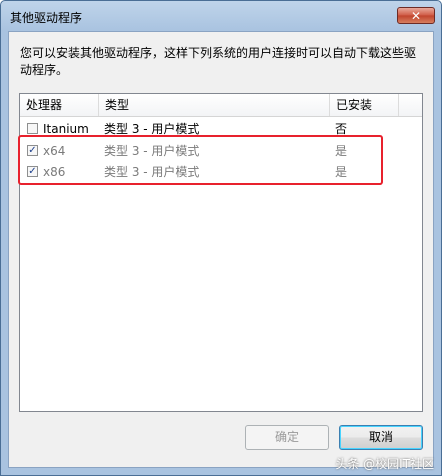 The height and width of the screenshot is (476, 442). What do you see at coordinates (214, 105) in the screenshot?
I see `column-header-type: 类型` at bounding box center [214, 105].